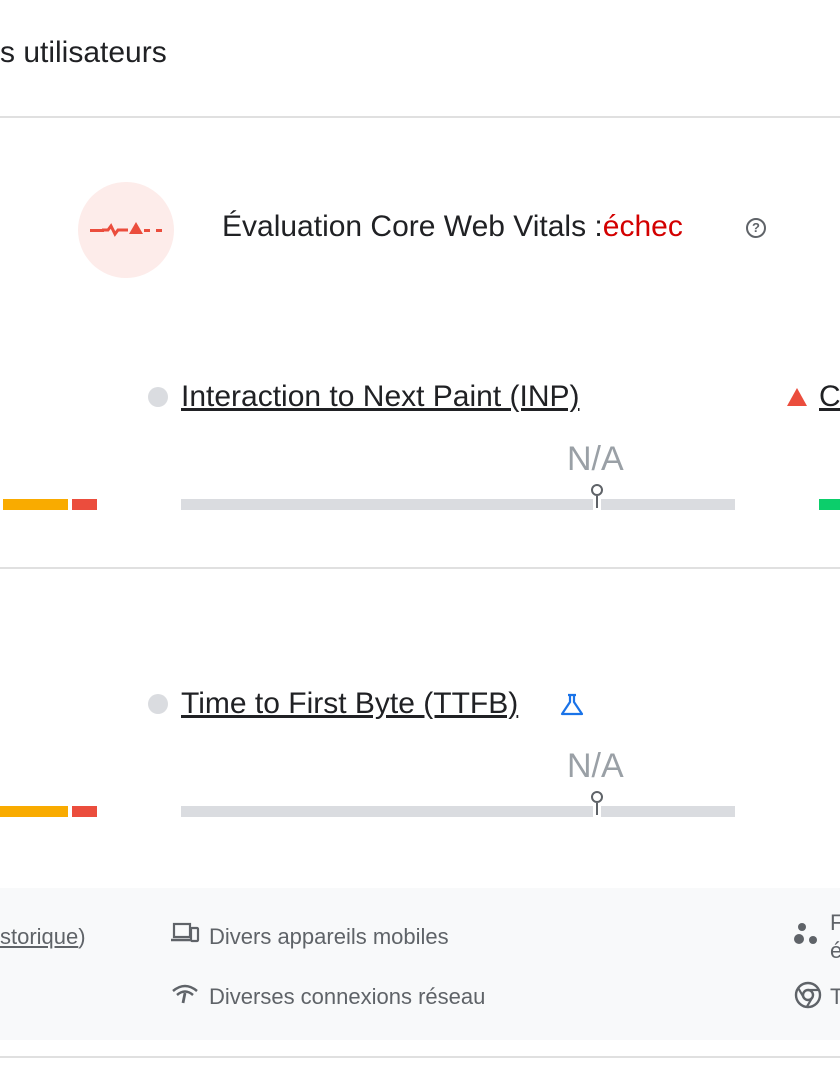 Image resolution: width=840 pixels, height=1086 pixels. Describe the element at coordinates (835, 950) in the screenshot. I see `footer-right-partial-text: é` at that location.